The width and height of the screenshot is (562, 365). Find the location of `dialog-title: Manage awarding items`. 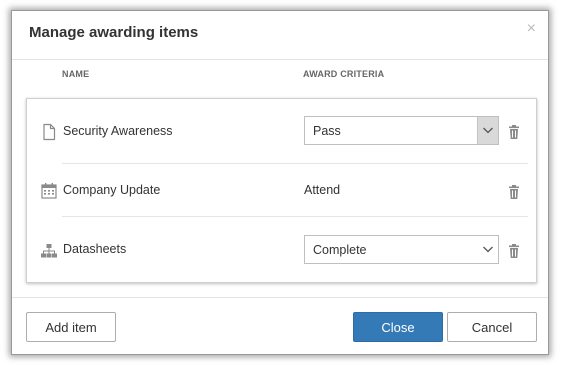

dialog-title: Manage awarding items is located at coordinates (114, 32).